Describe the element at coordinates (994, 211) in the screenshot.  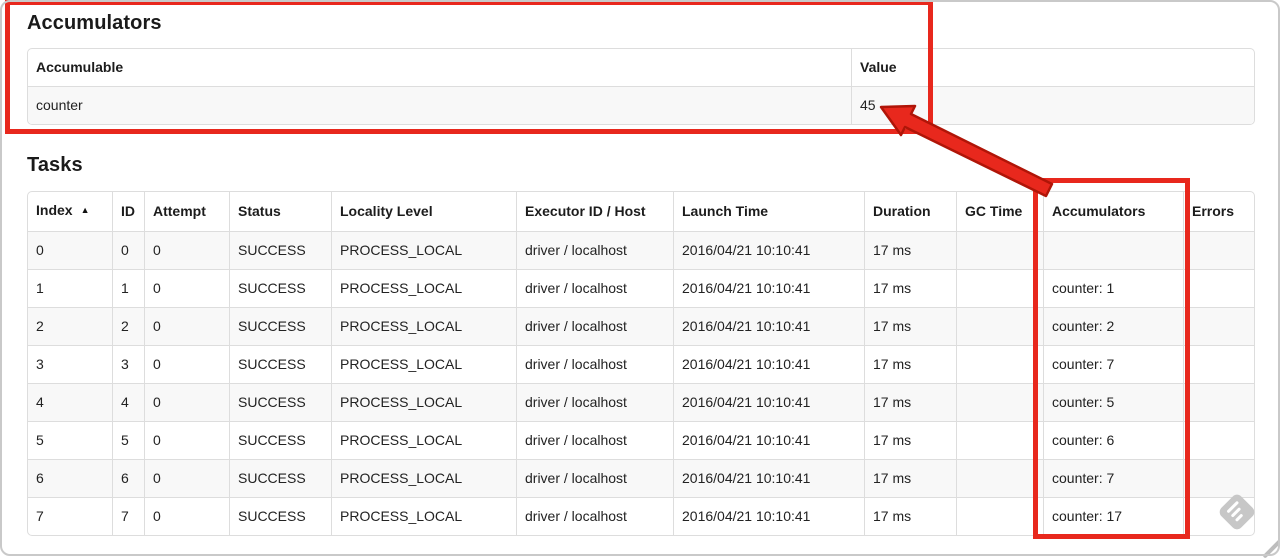
I see `column-header-label: GC Time` at that location.